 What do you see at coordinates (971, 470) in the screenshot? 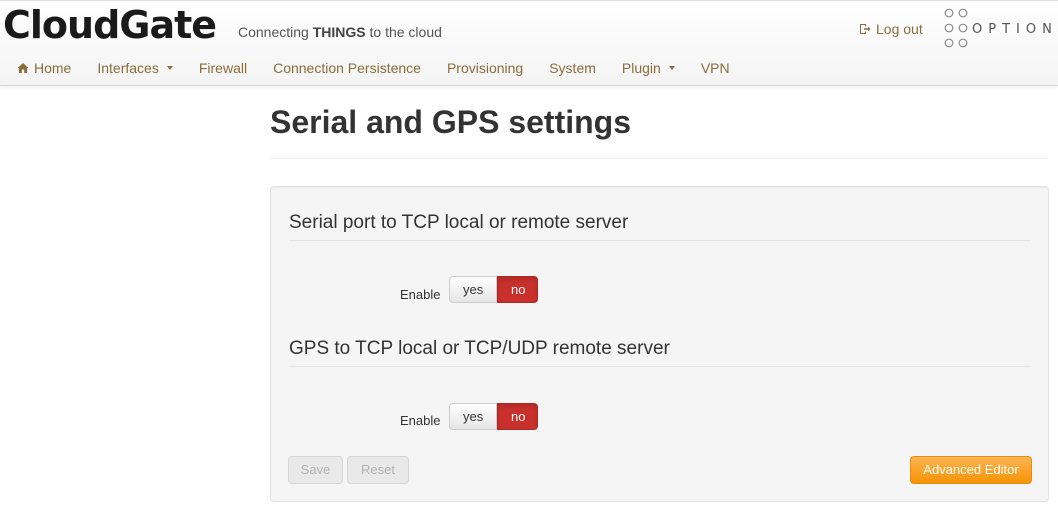
I see `advanced-editor-button: Advanced Editor` at bounding box center [971, 470].